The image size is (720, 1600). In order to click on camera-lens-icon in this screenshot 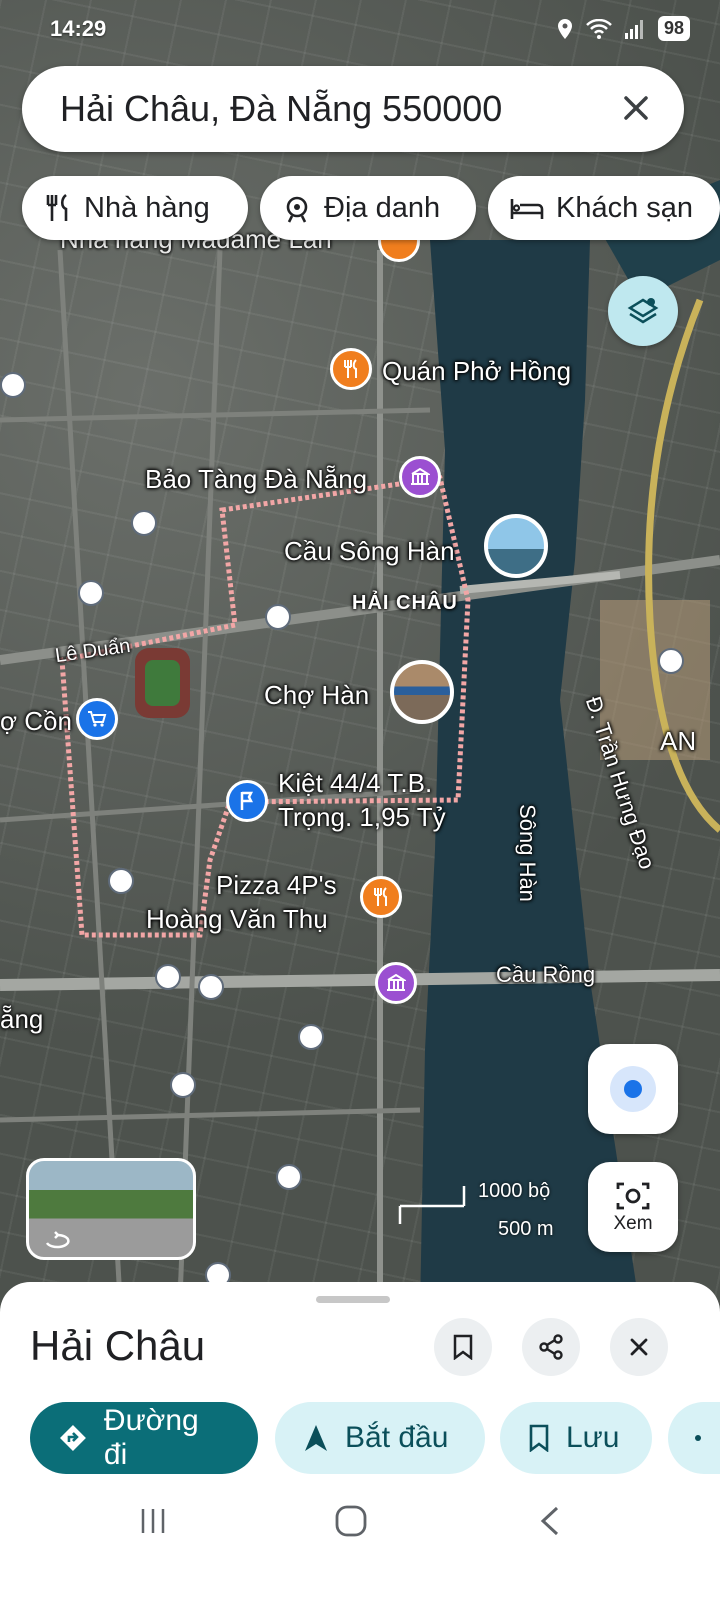, I will do `click(633, 1196)`.